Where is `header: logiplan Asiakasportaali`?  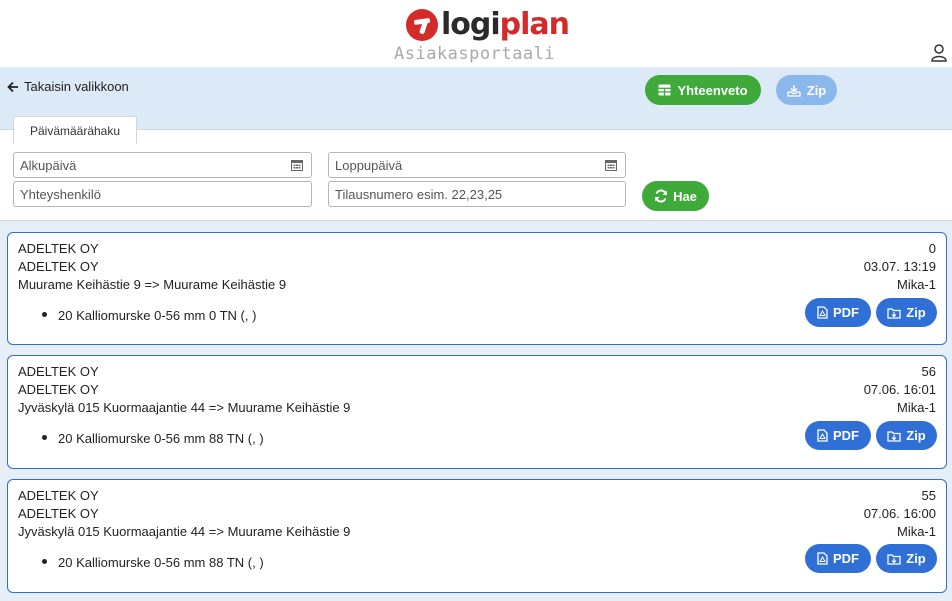
header: logiplan Asiakasportaali is located at coordinates (476, 33).